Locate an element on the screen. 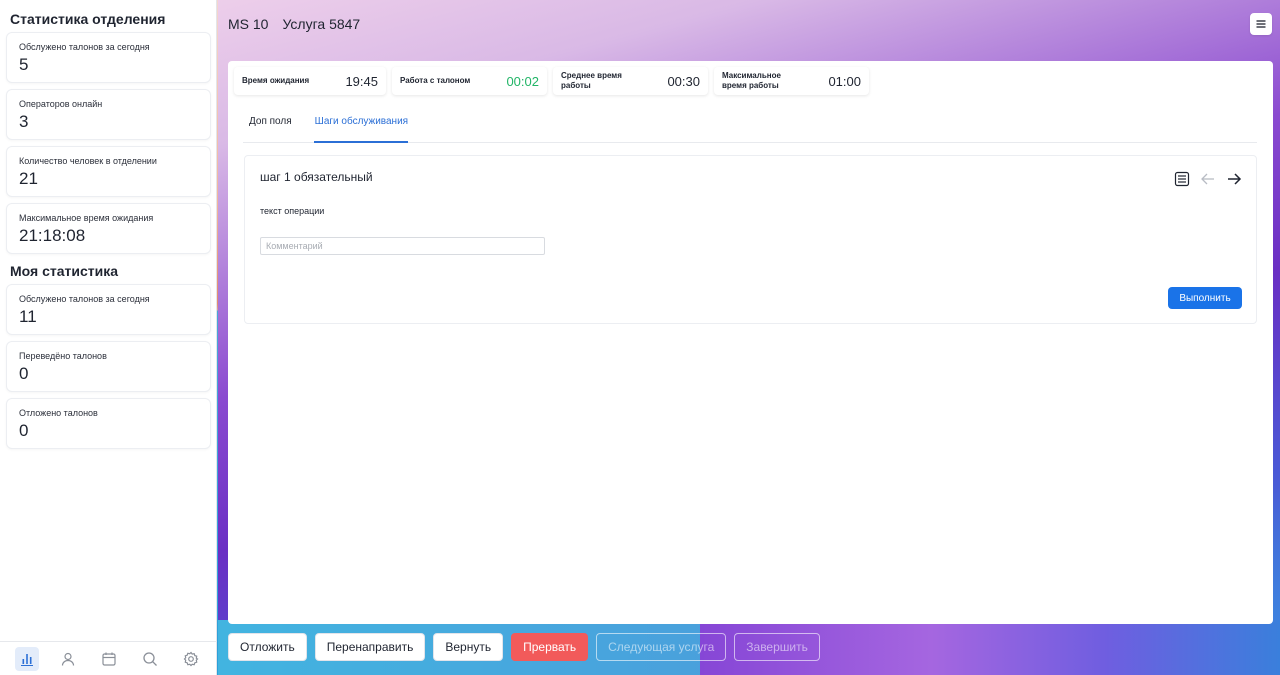  redirect-button: Перенаправить is located at coordinates (370, 647).